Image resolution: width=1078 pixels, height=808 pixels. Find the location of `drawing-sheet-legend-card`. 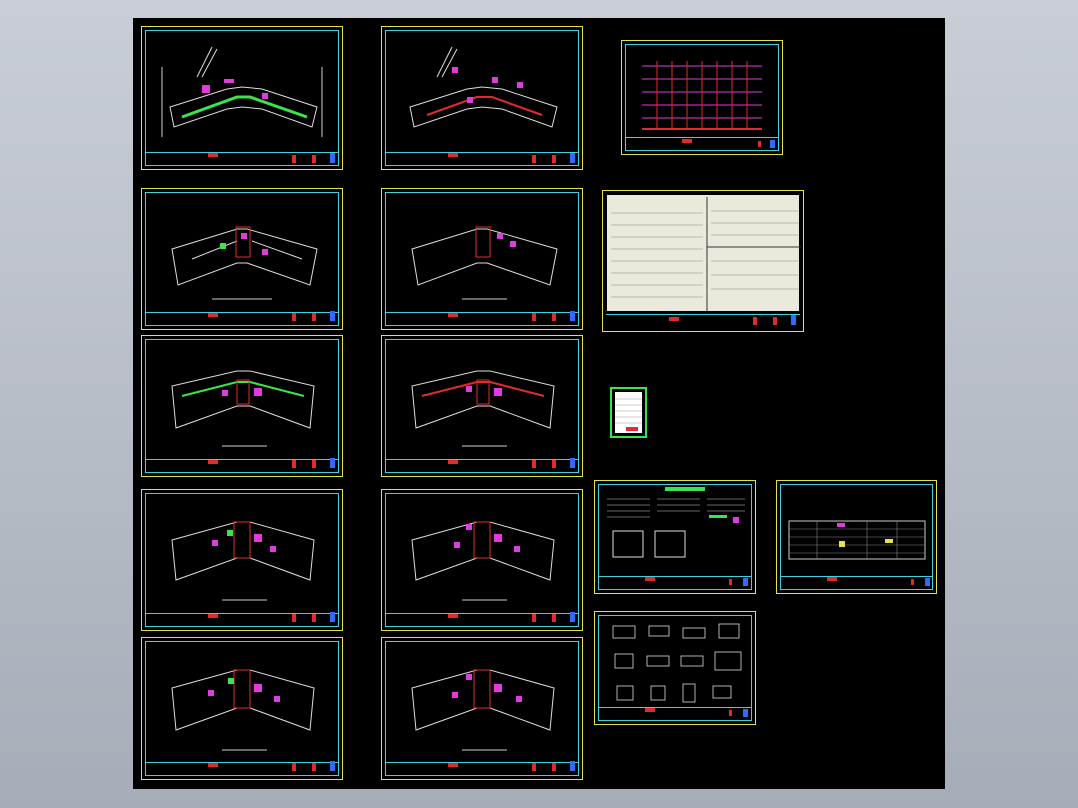

drawing-sheet-legend-card is located at coordinates (628, 412).